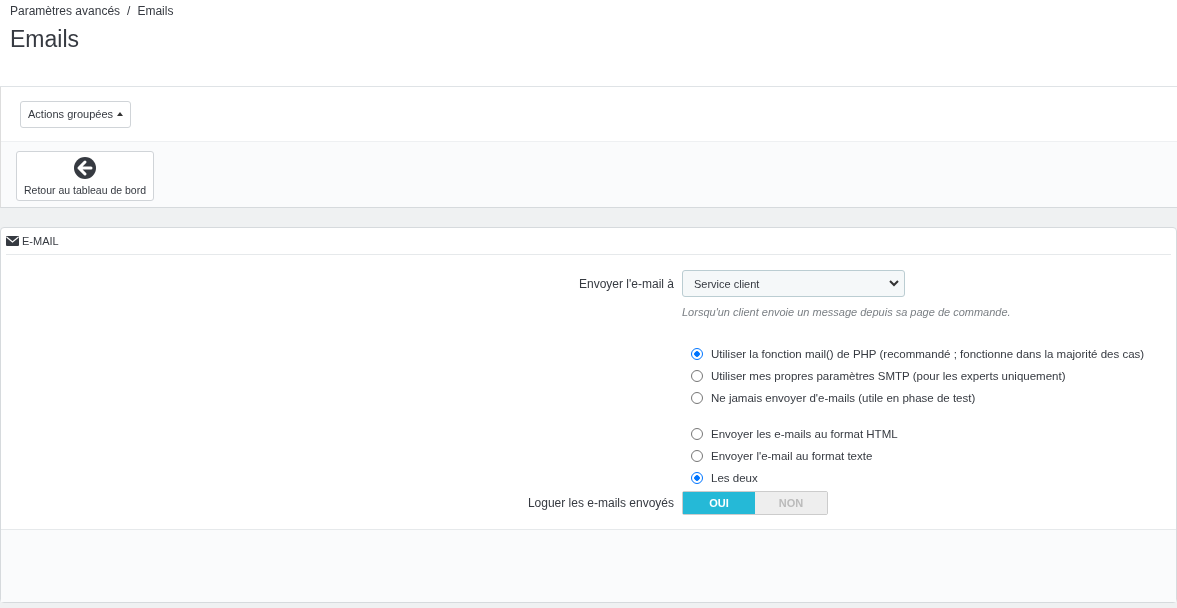 The width and height of the screenshot is (1177, 608). Describe the element at coordinates (120, 114) in the screenshot. I see `caret-icon` at that location.